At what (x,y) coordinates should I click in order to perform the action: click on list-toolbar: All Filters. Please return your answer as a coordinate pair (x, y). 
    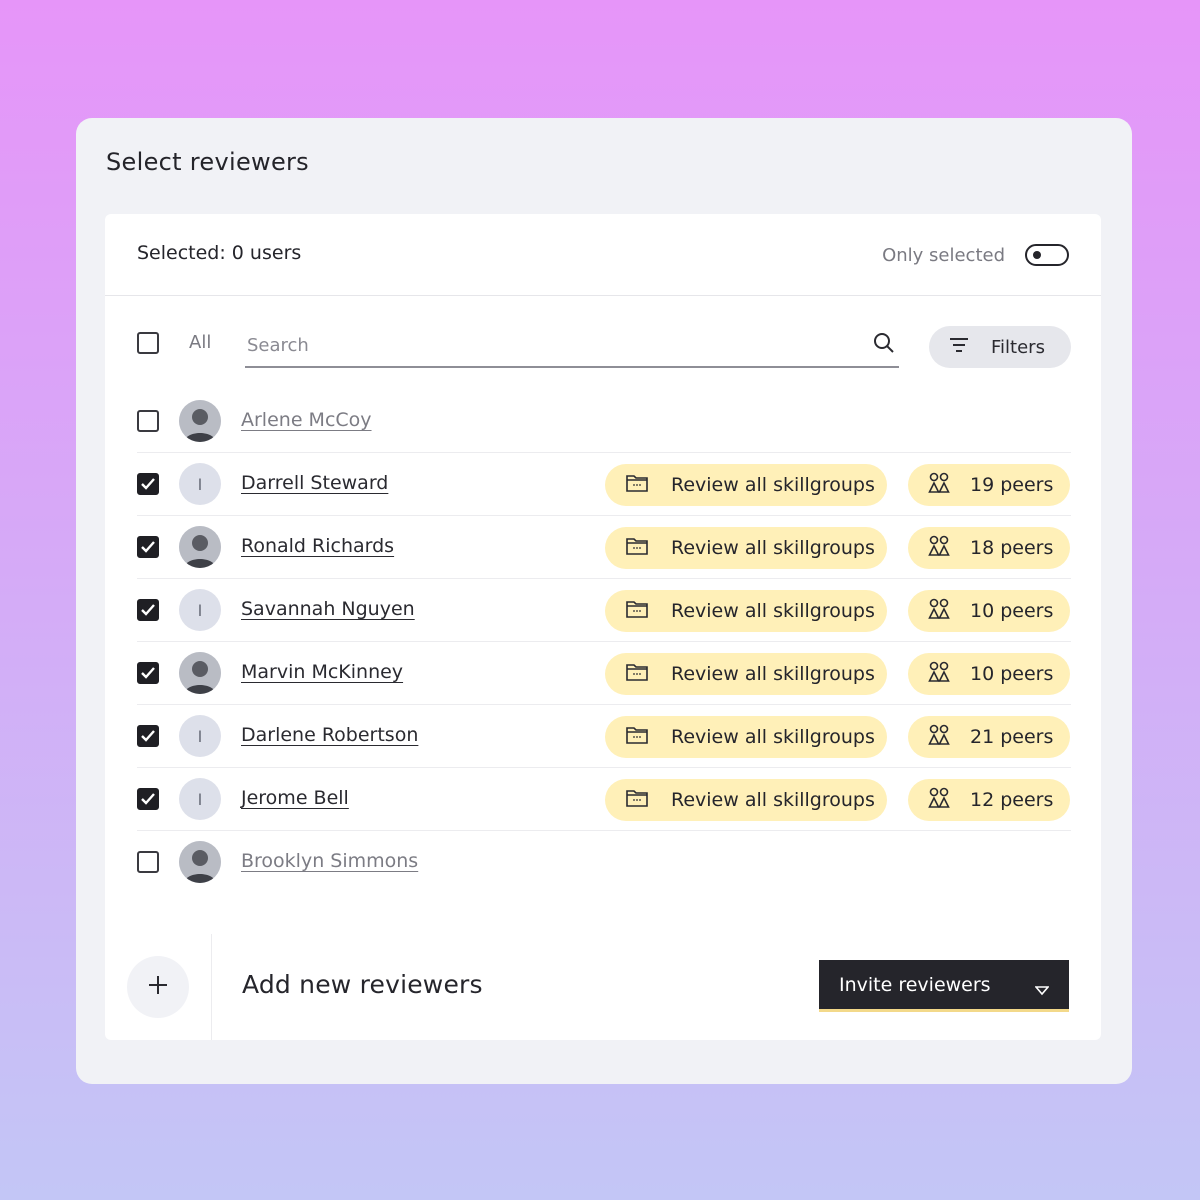
    Looking at the image, I should click on (604, 356).